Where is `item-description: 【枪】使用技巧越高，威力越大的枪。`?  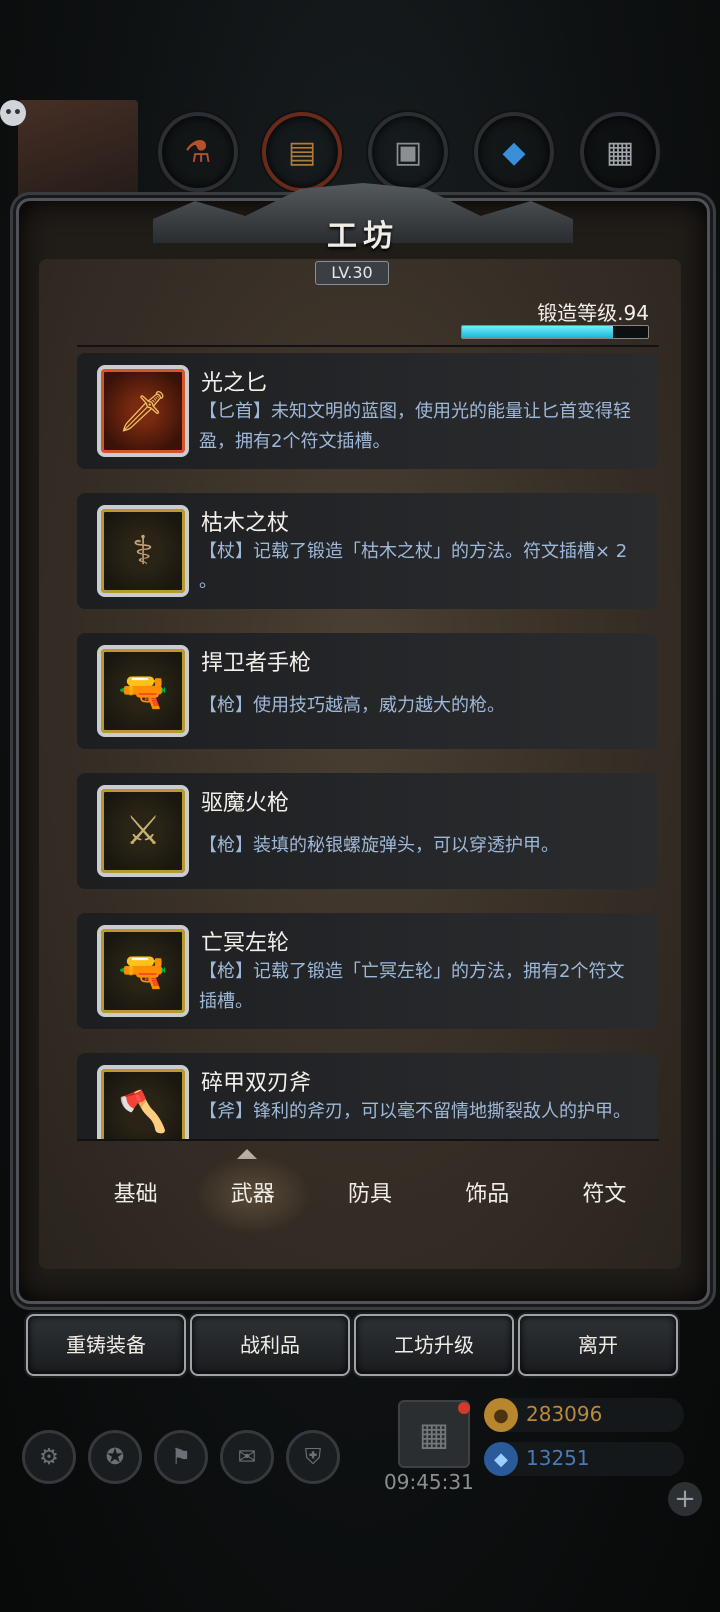 item-description: 【枪】使用技巧越高，威力越大的枪。 is located at coordinates (352, 705).